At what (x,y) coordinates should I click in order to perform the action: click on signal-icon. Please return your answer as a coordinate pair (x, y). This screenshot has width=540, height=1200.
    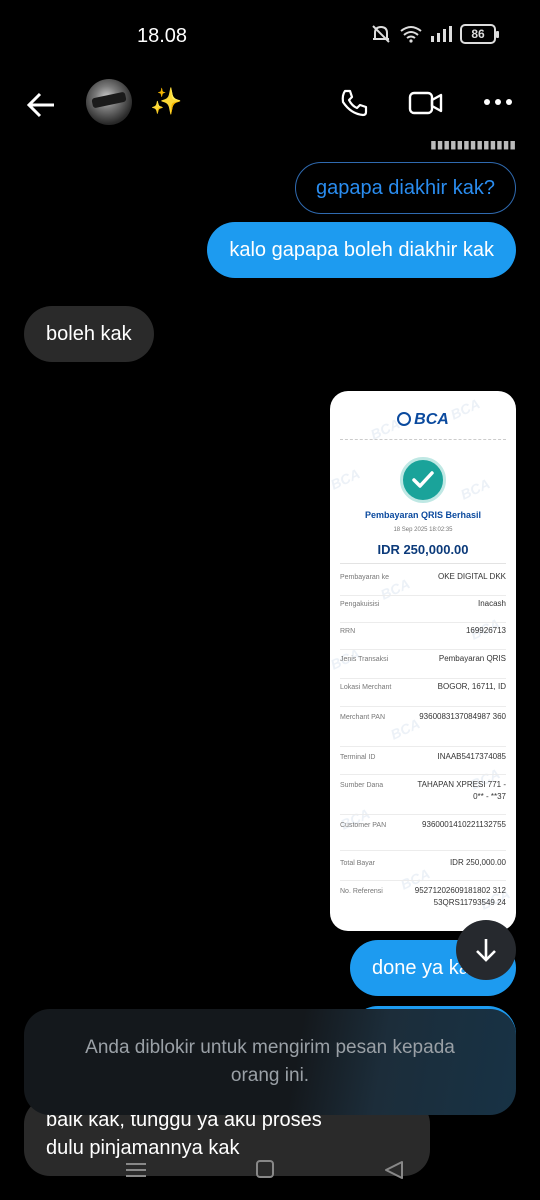
    Looking at the image, I should click on (441, 34).